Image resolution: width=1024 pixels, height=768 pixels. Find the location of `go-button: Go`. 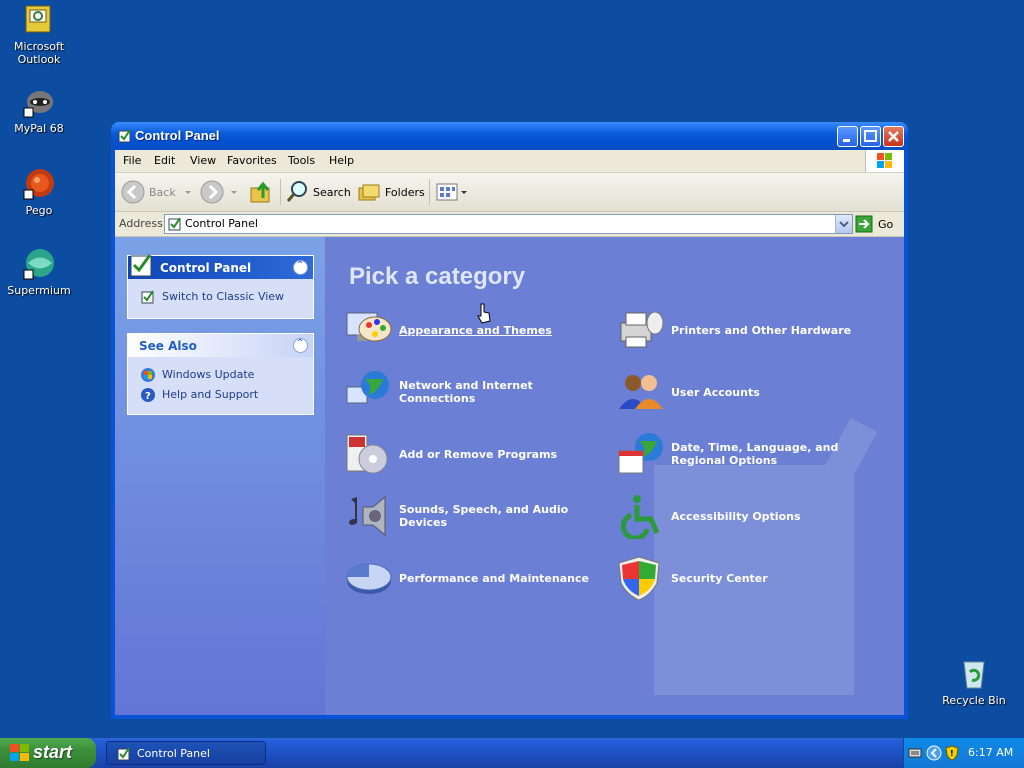

go-button: Go is located at coordinates (874, 224).